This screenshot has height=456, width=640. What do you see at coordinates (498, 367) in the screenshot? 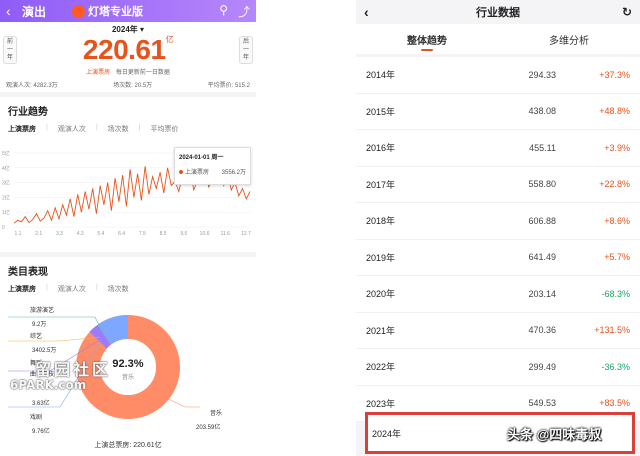
I see `table-row: 2022年 299.49 -36.3%` at bounding box center [498, 367].